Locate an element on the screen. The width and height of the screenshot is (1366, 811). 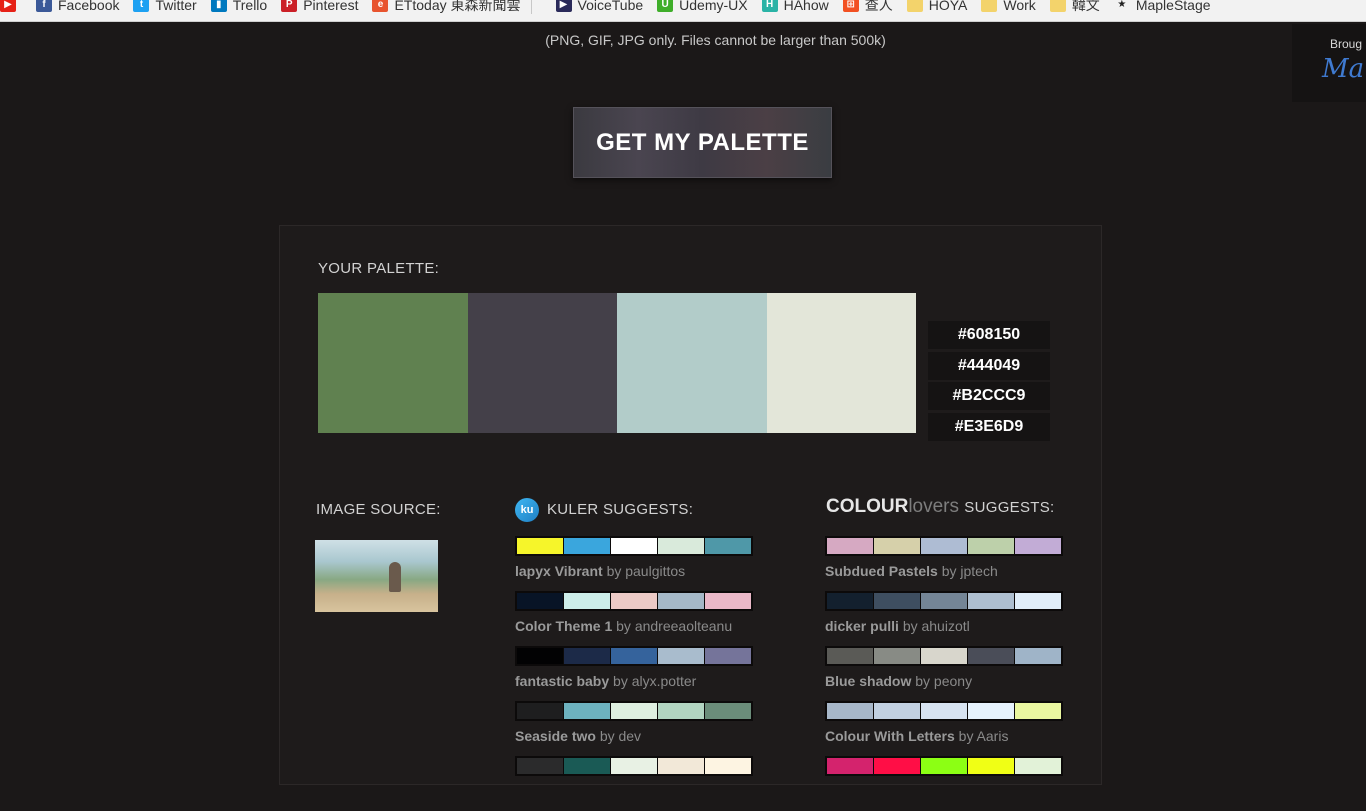
palette-swatches is located at coordinates (617, 363).